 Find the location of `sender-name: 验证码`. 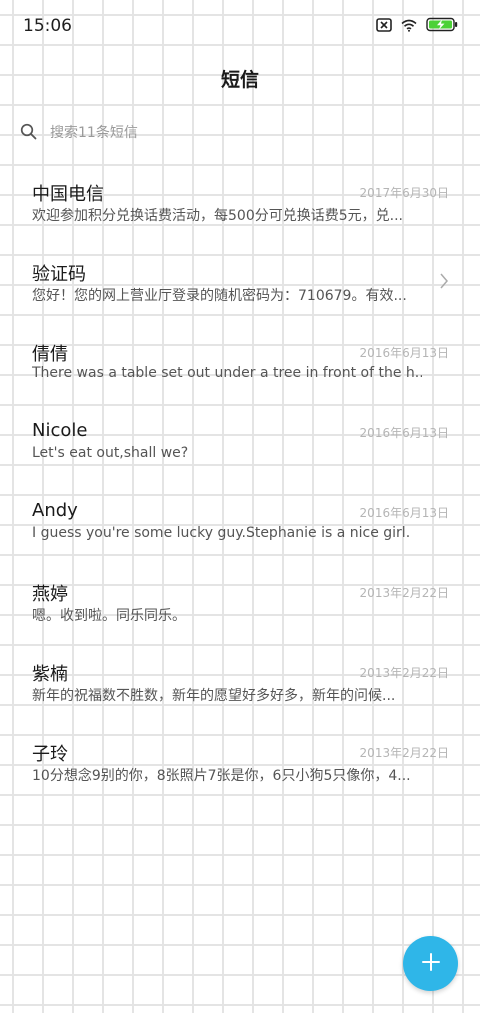

sender-name: 验证码 is located at coordinates (59, 274).